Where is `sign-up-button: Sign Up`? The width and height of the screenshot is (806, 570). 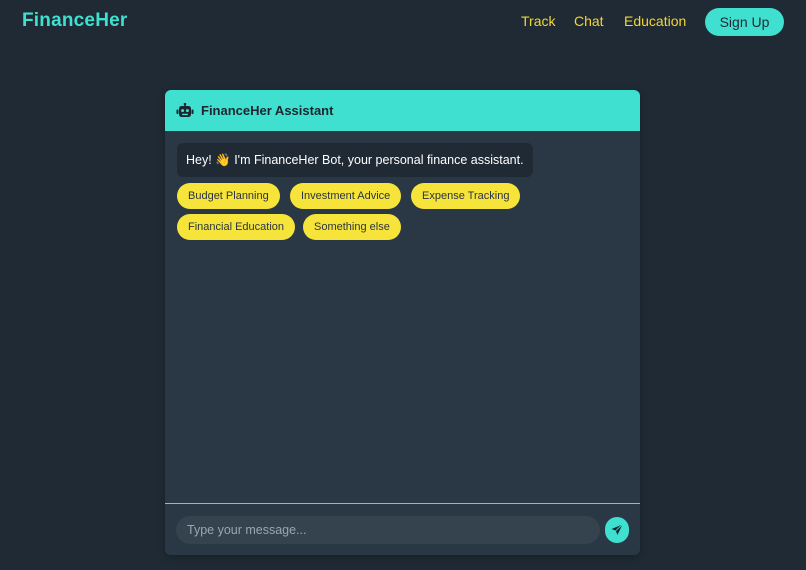 sign-up-button: Sign Up is located at coordinates (744, 22).